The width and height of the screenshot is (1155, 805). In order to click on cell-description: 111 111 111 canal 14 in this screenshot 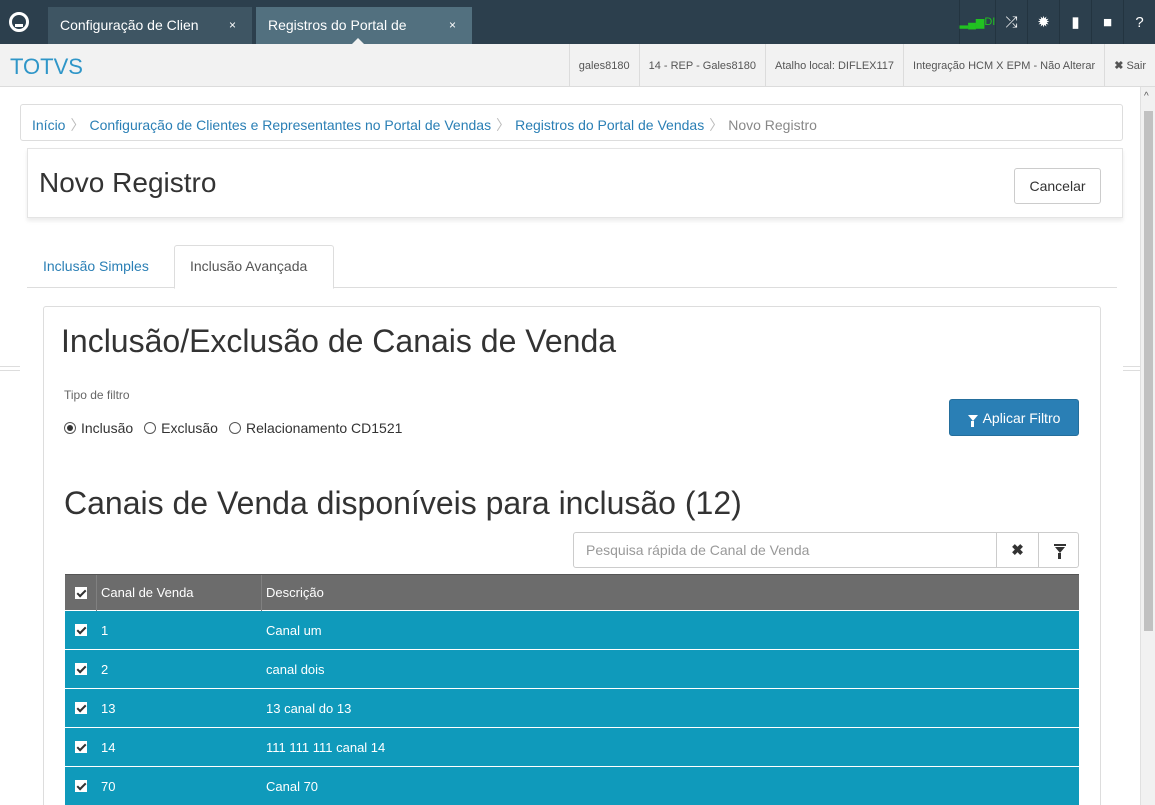, I will do `click(326, 747)`.